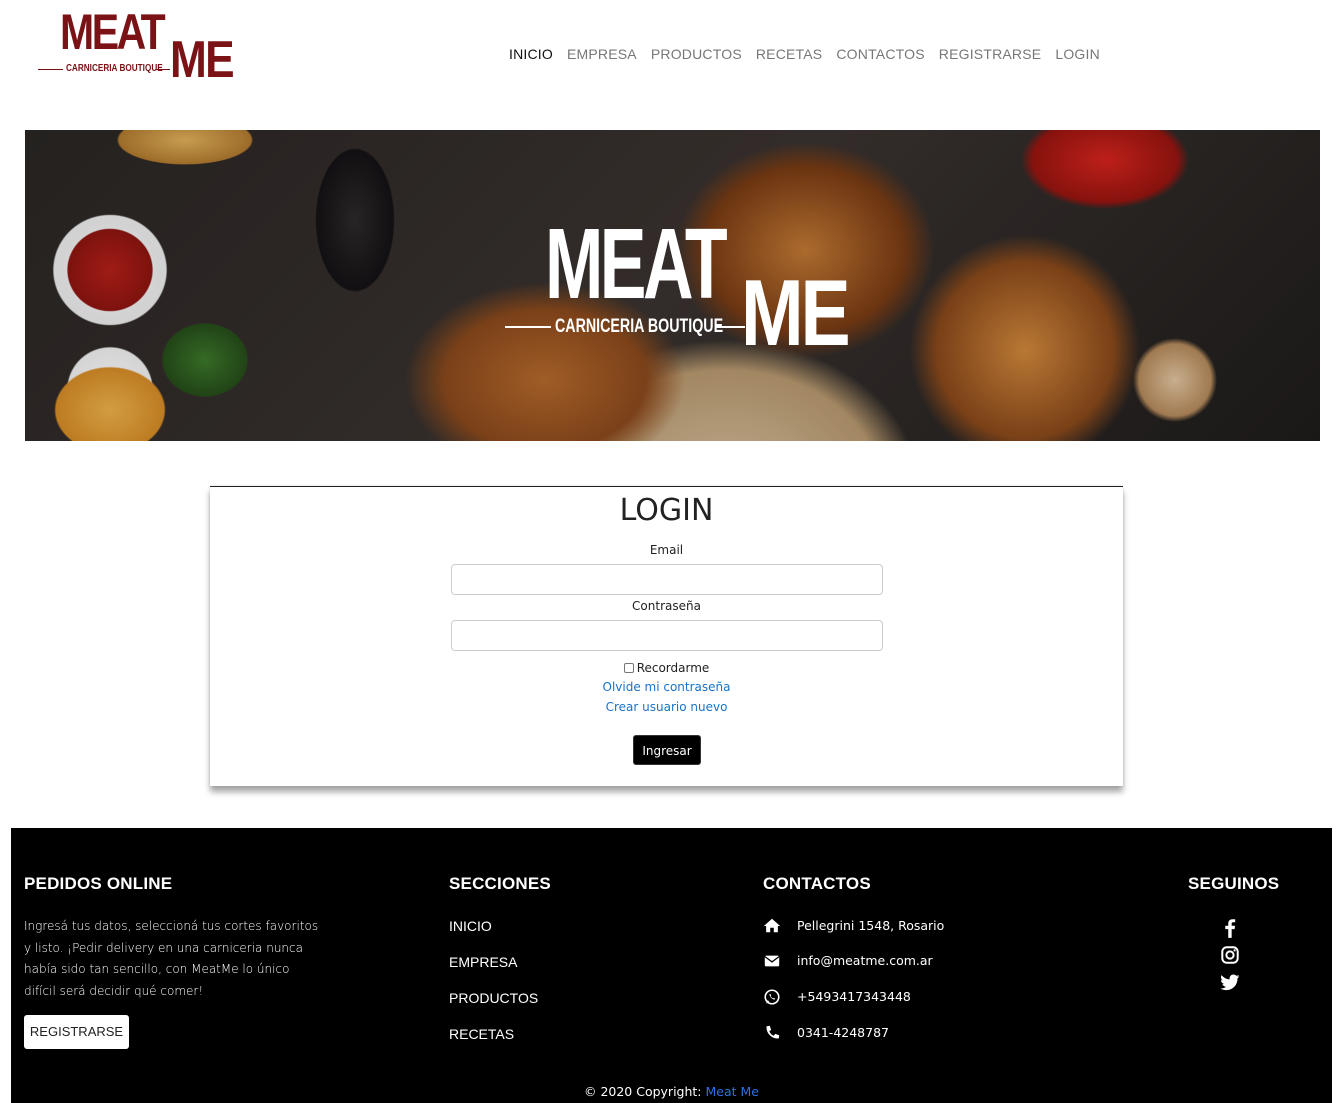  What do you see at coordinates (817, 883) in the screenshot?
I see `footer-contacts-title: CONTACTOS` at bounding box center [817, 883].